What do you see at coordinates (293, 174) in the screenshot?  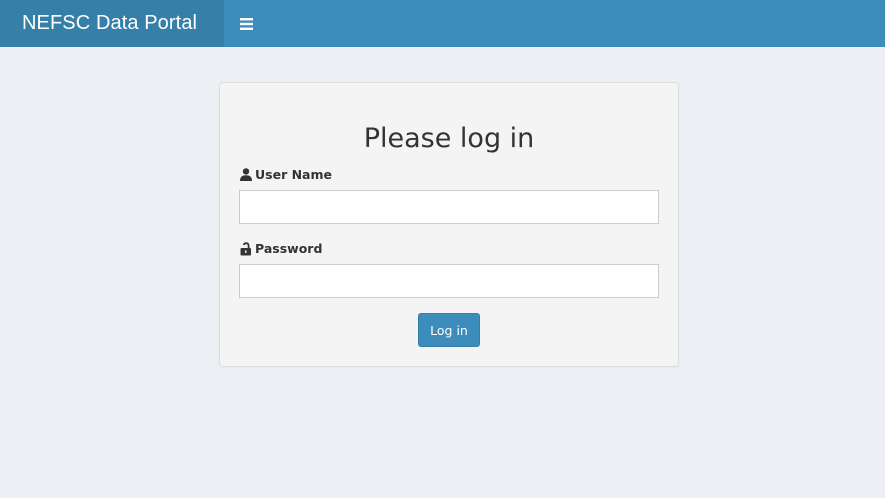 I see `username-label-text: User Name` at bounding box center [293, 174].